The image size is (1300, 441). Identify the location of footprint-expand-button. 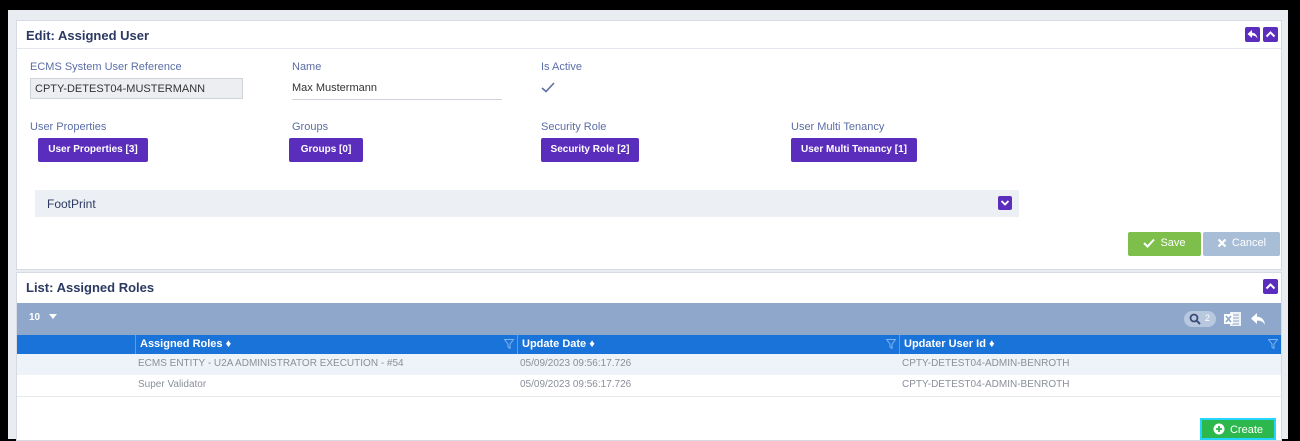
(1005, 203).